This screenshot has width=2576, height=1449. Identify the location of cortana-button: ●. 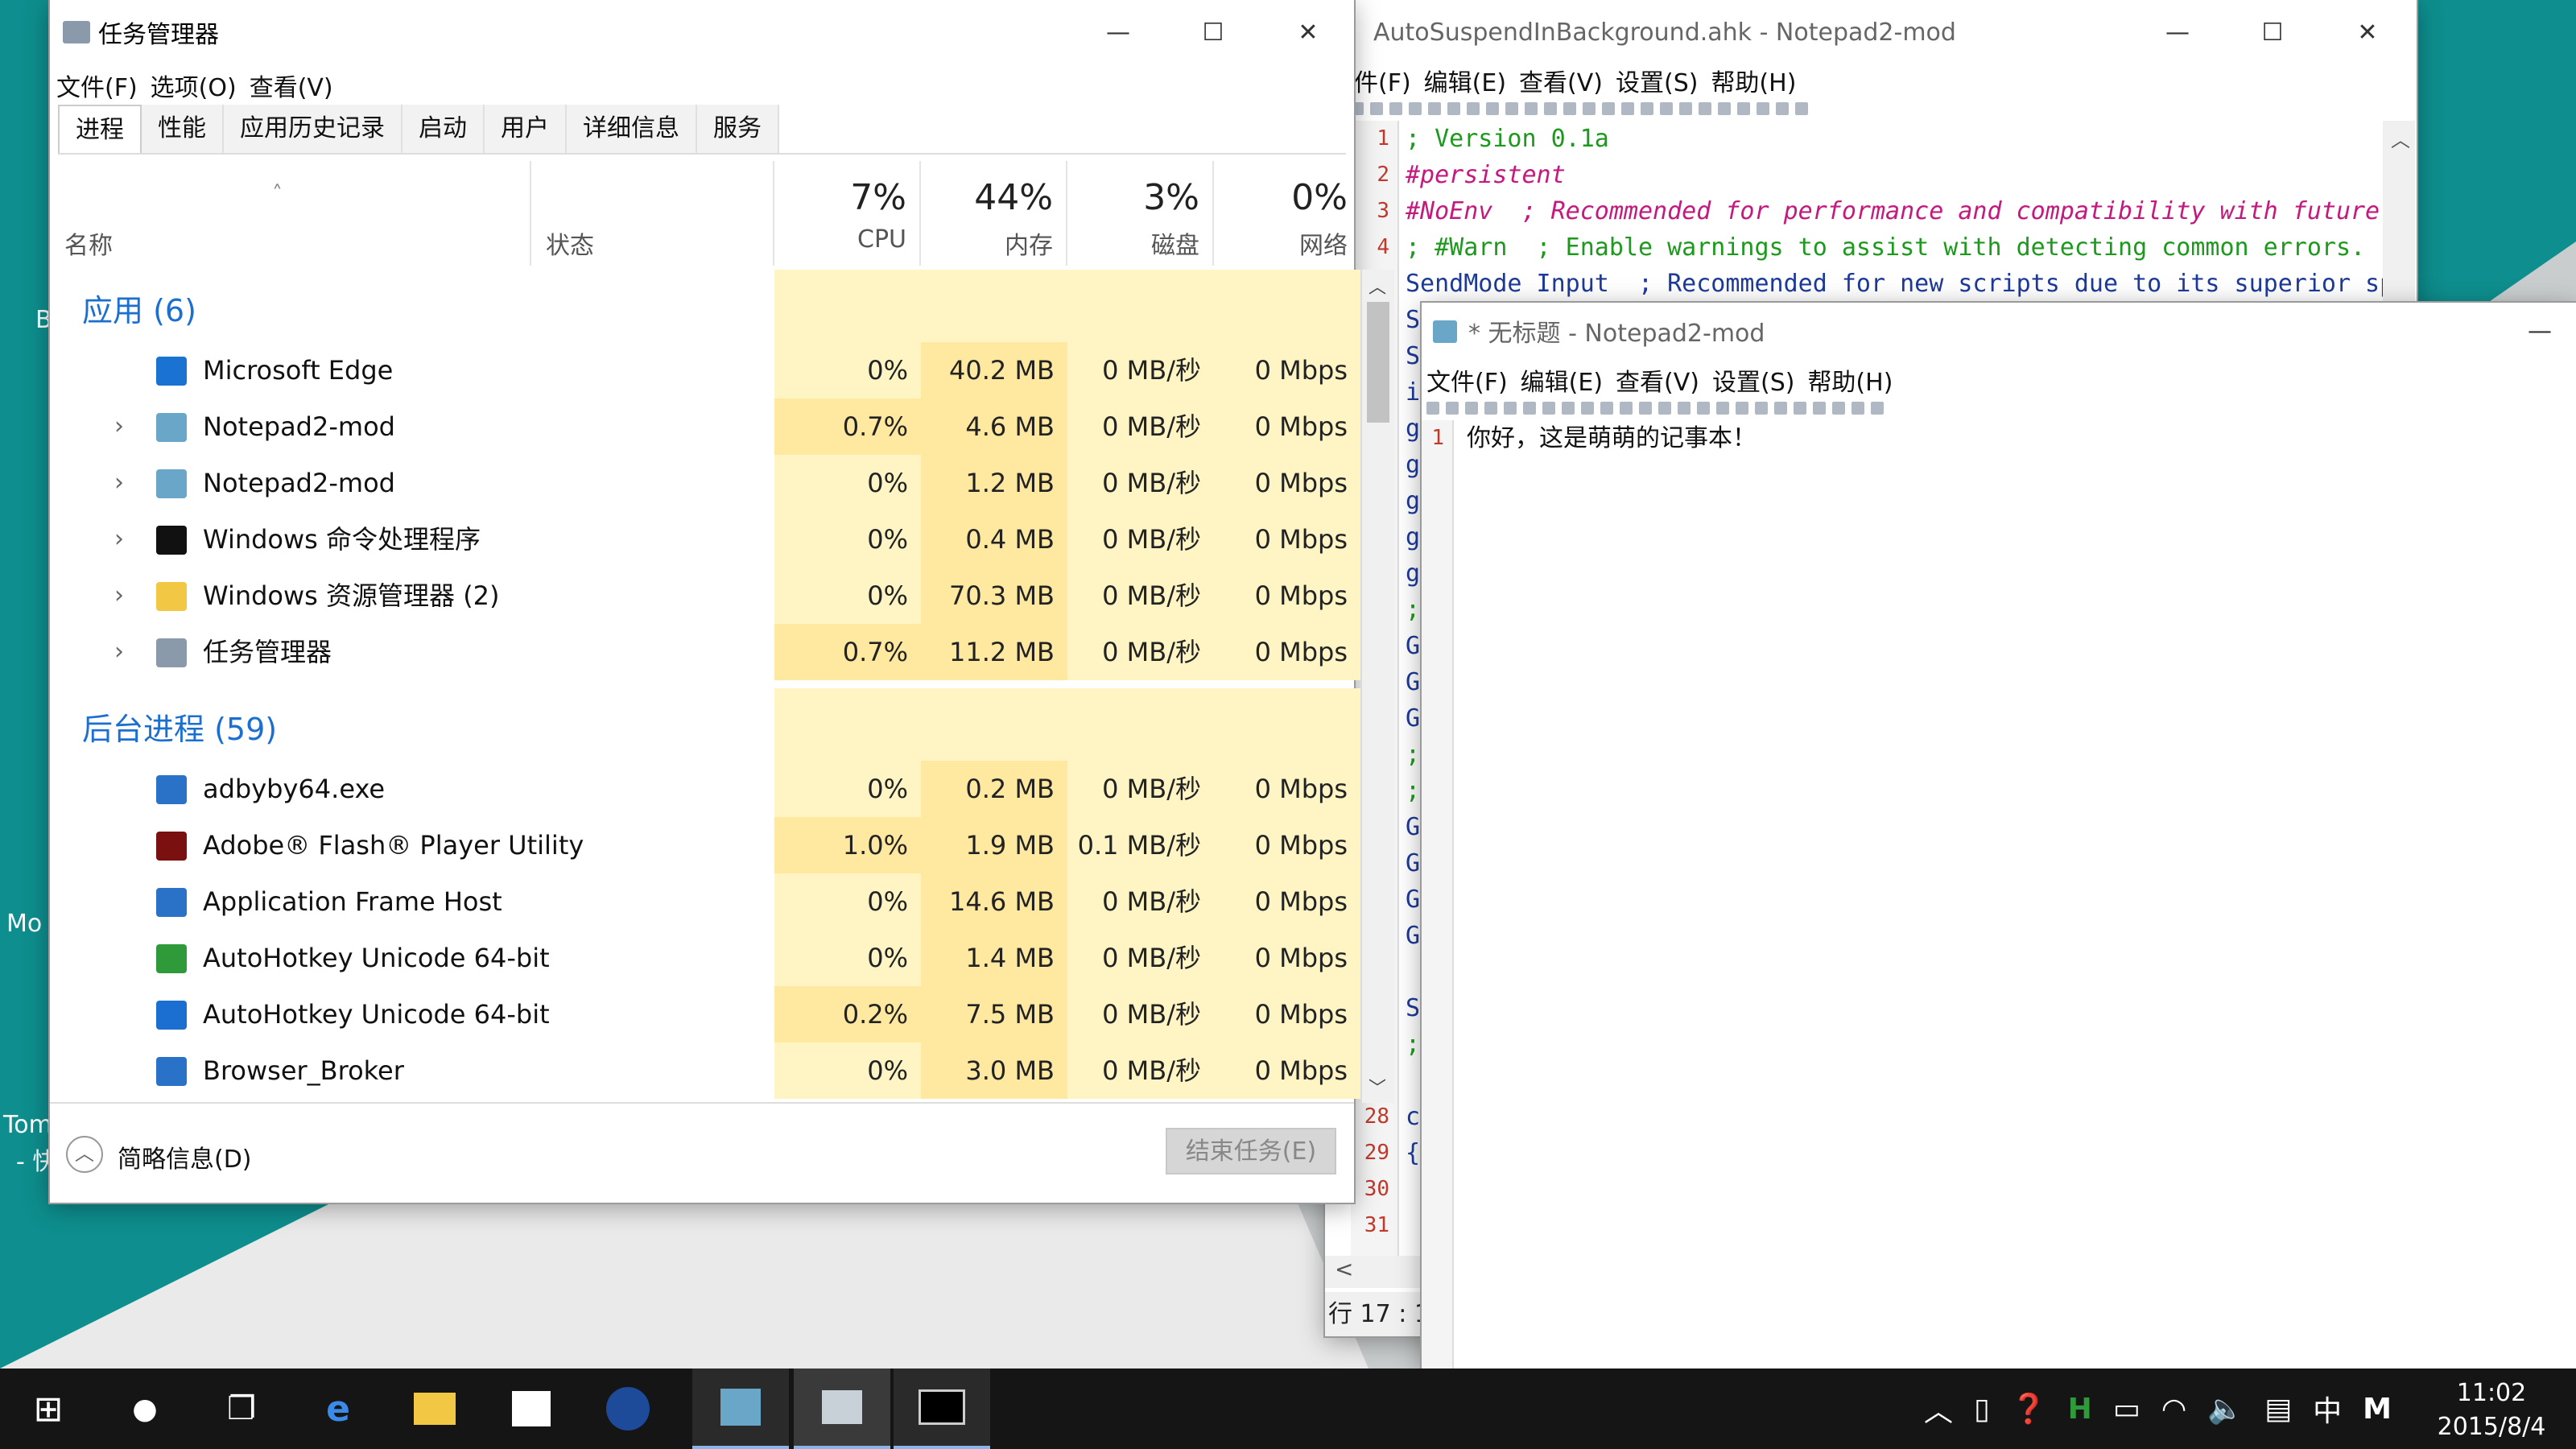
(145, 1408).